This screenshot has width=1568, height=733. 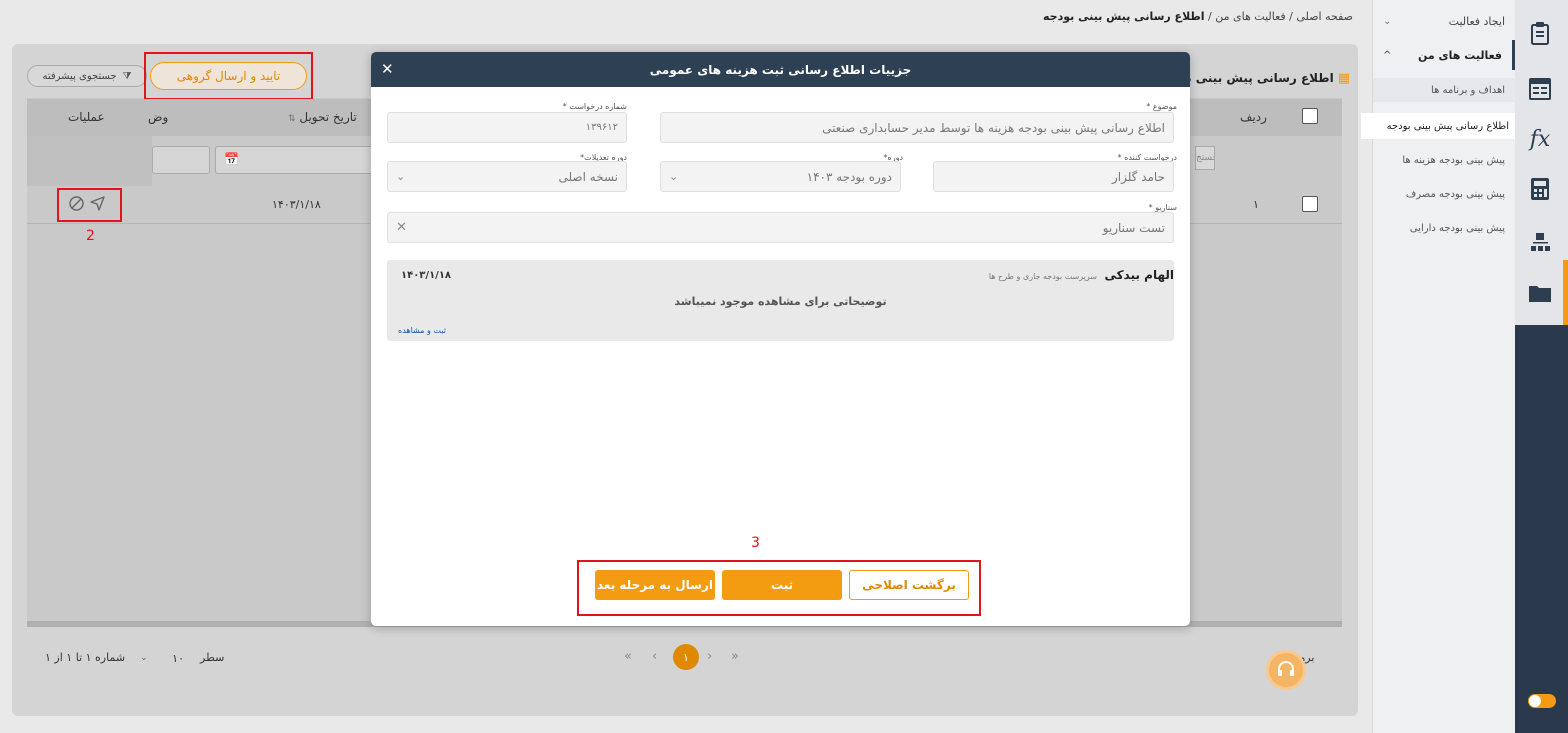 I want to click on menu-item-consumption-budget: پیش بینی بودجه مصرف, so click(x=1444, y=194).